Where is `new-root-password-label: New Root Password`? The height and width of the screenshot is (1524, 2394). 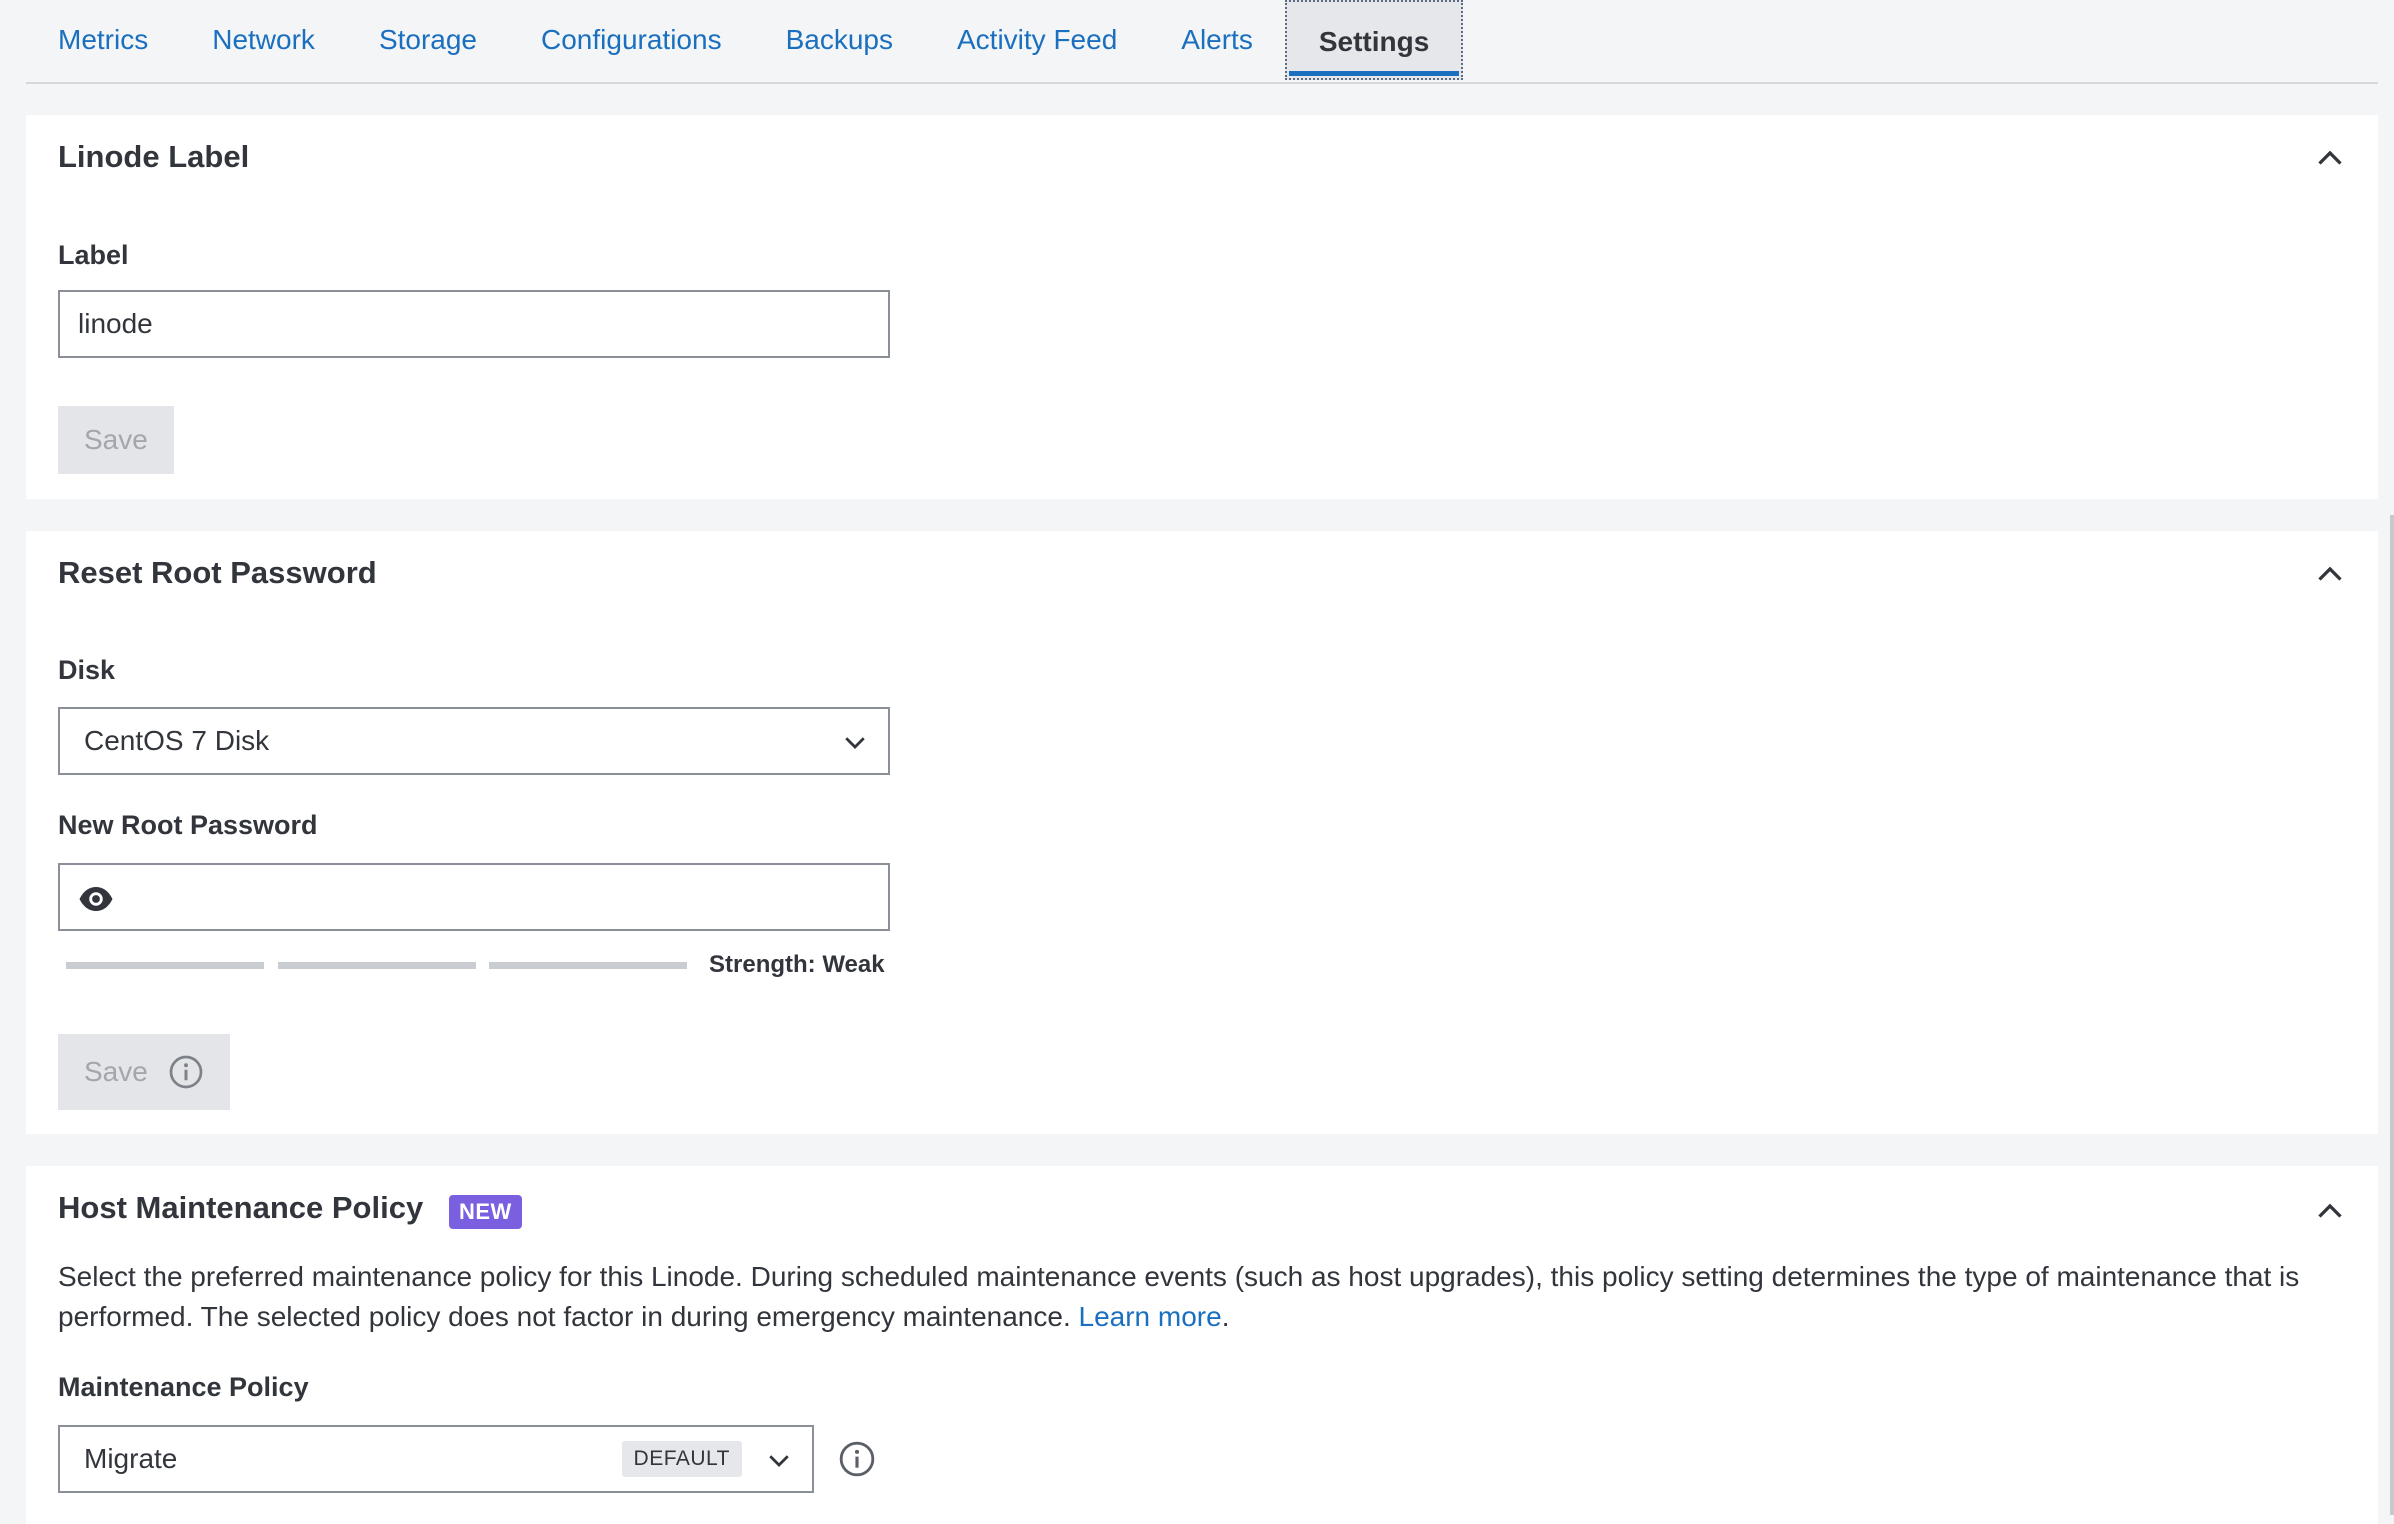
new-root-password-label: New Root Password is located at coordinates (188, 825).